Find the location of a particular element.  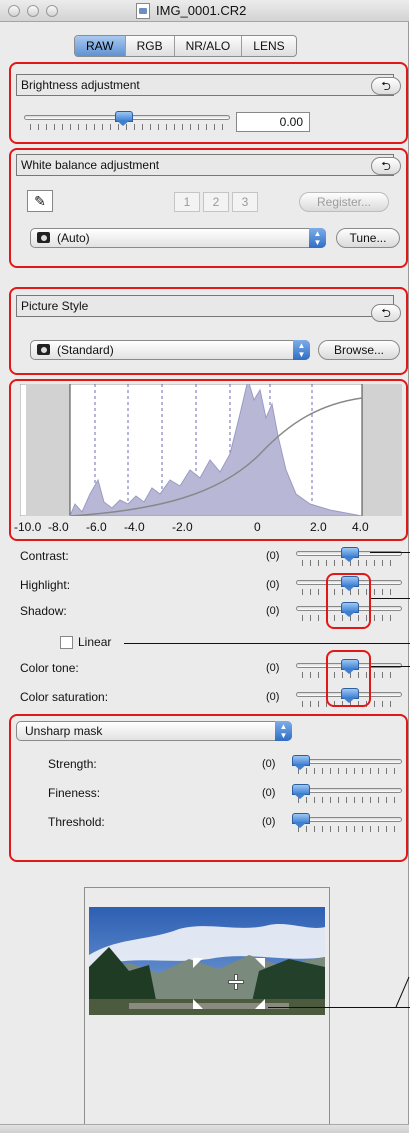

x-tick-label: 0 is located at coordinates (257, 527).